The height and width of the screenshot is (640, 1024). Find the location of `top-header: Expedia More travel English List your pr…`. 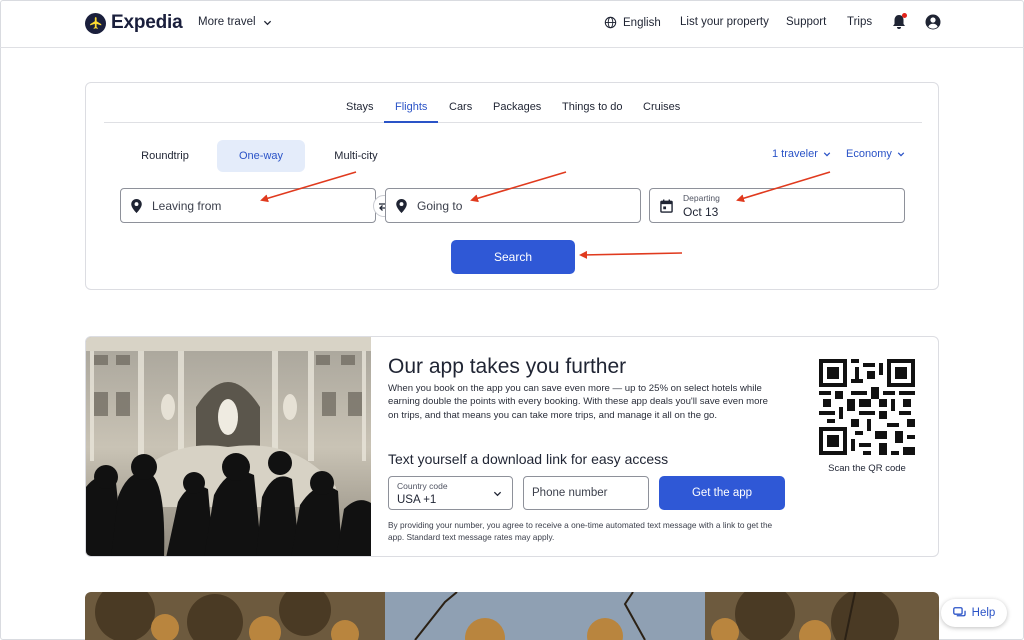

top-header: Expedia More travel English List your pr… is located at coordinates (512, 24).